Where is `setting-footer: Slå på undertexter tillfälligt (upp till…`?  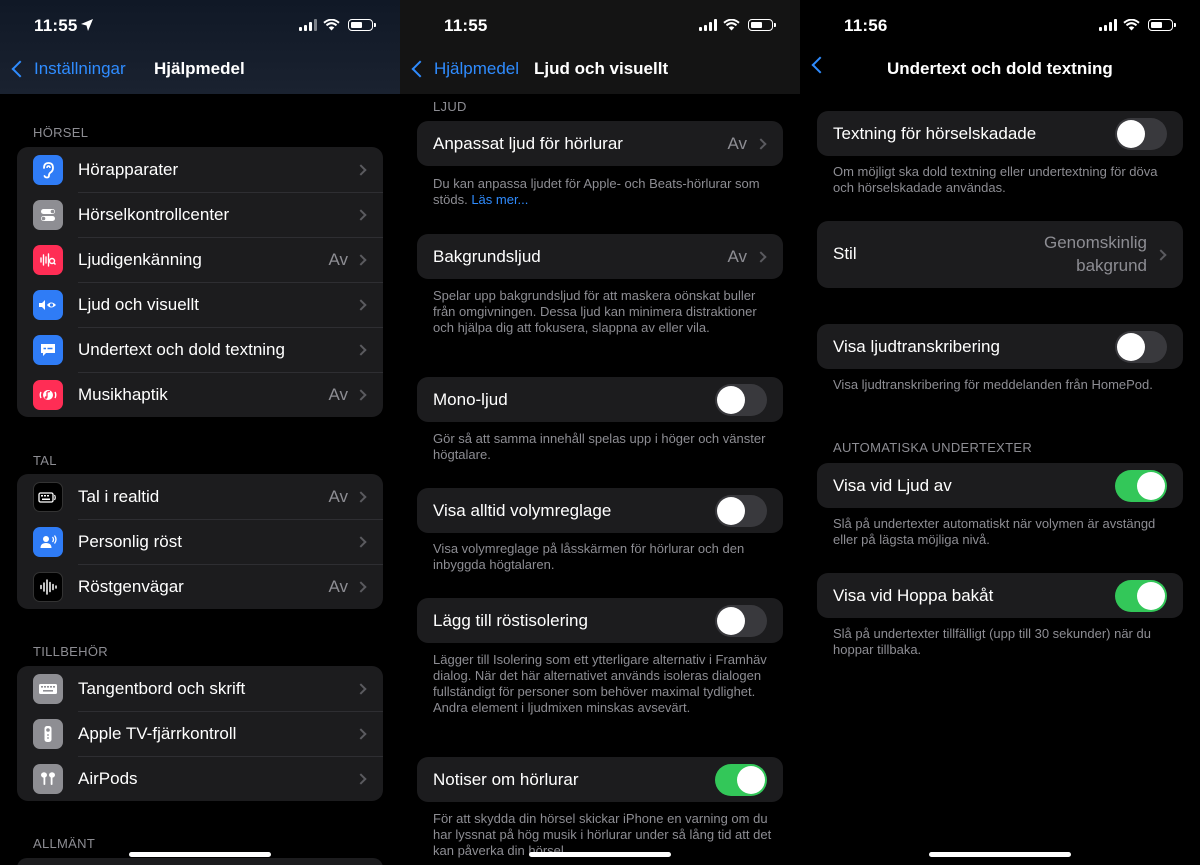 setting-footer: Slå på undertexter tillfälligt (upp till… is located at coordinates (992, 641).